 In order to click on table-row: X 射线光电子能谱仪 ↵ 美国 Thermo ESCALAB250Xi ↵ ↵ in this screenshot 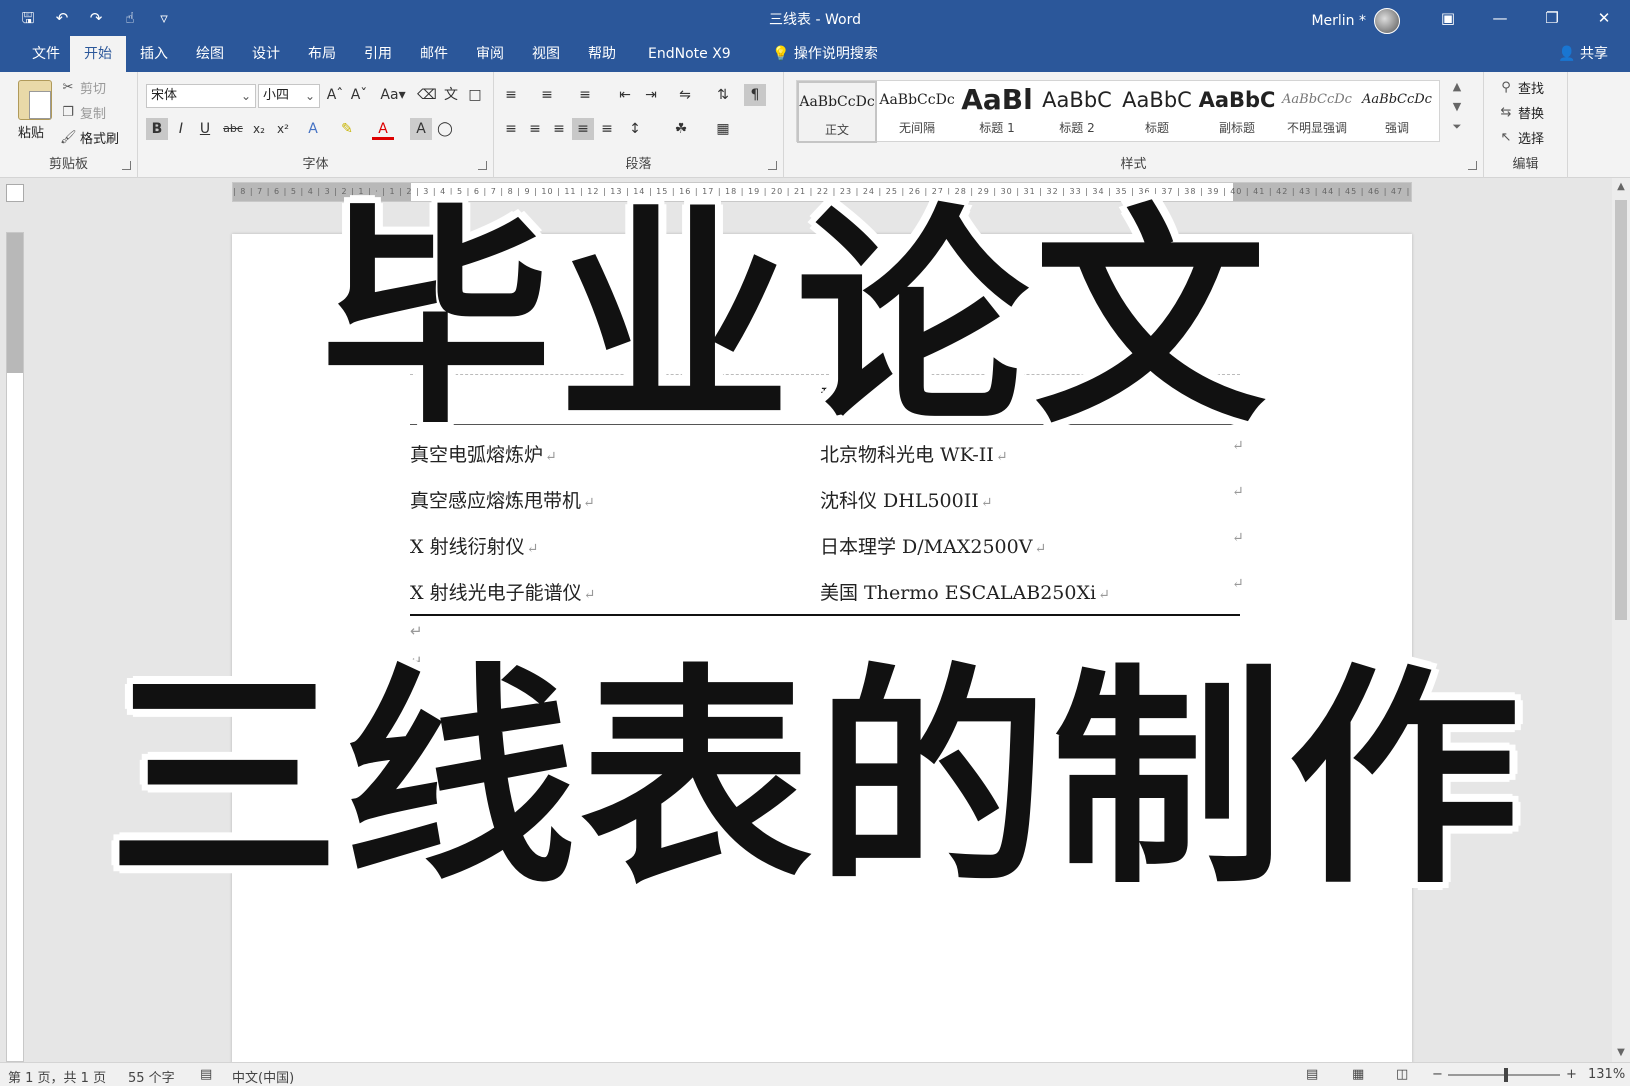, I will do `click(827, 591)`.